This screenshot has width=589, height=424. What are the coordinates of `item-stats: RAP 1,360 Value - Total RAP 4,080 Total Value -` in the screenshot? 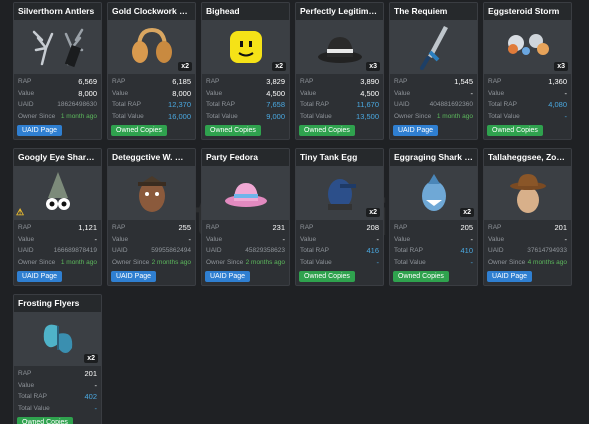 It's located at (527, 98).